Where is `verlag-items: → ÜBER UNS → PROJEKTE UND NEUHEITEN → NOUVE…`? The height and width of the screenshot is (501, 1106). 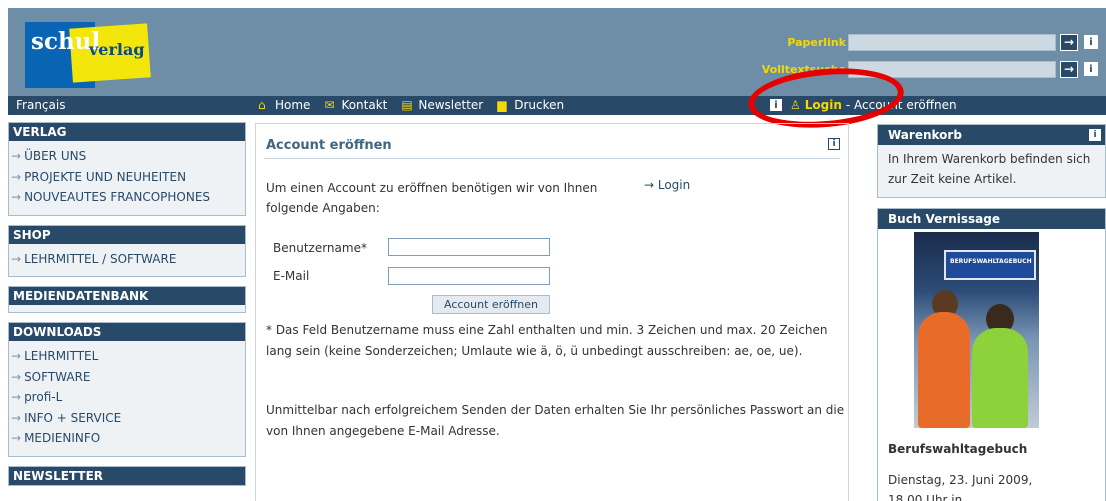
verlag-items: → ÜBER UNS → PROJEKTE UND NEUHEITEN → NOUVE… is located at coordinates (127, 178).